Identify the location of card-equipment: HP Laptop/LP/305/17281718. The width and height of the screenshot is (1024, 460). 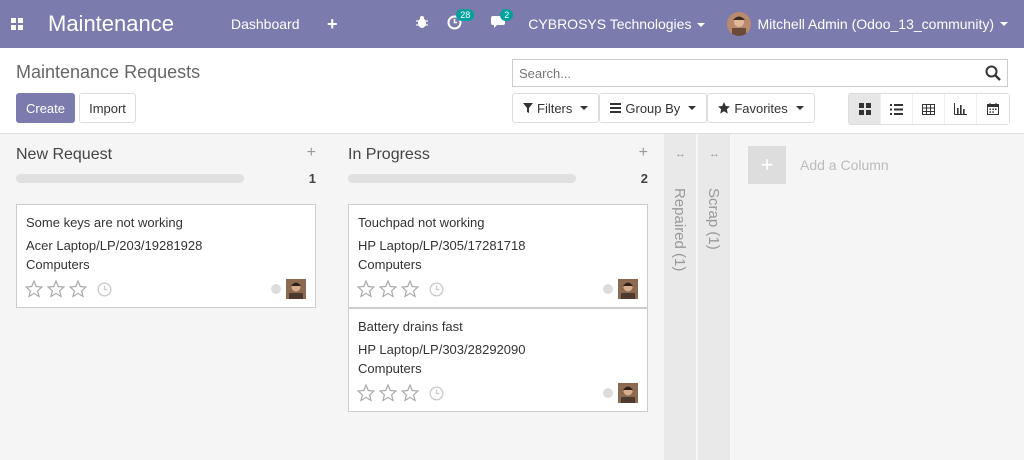
(442, 245).